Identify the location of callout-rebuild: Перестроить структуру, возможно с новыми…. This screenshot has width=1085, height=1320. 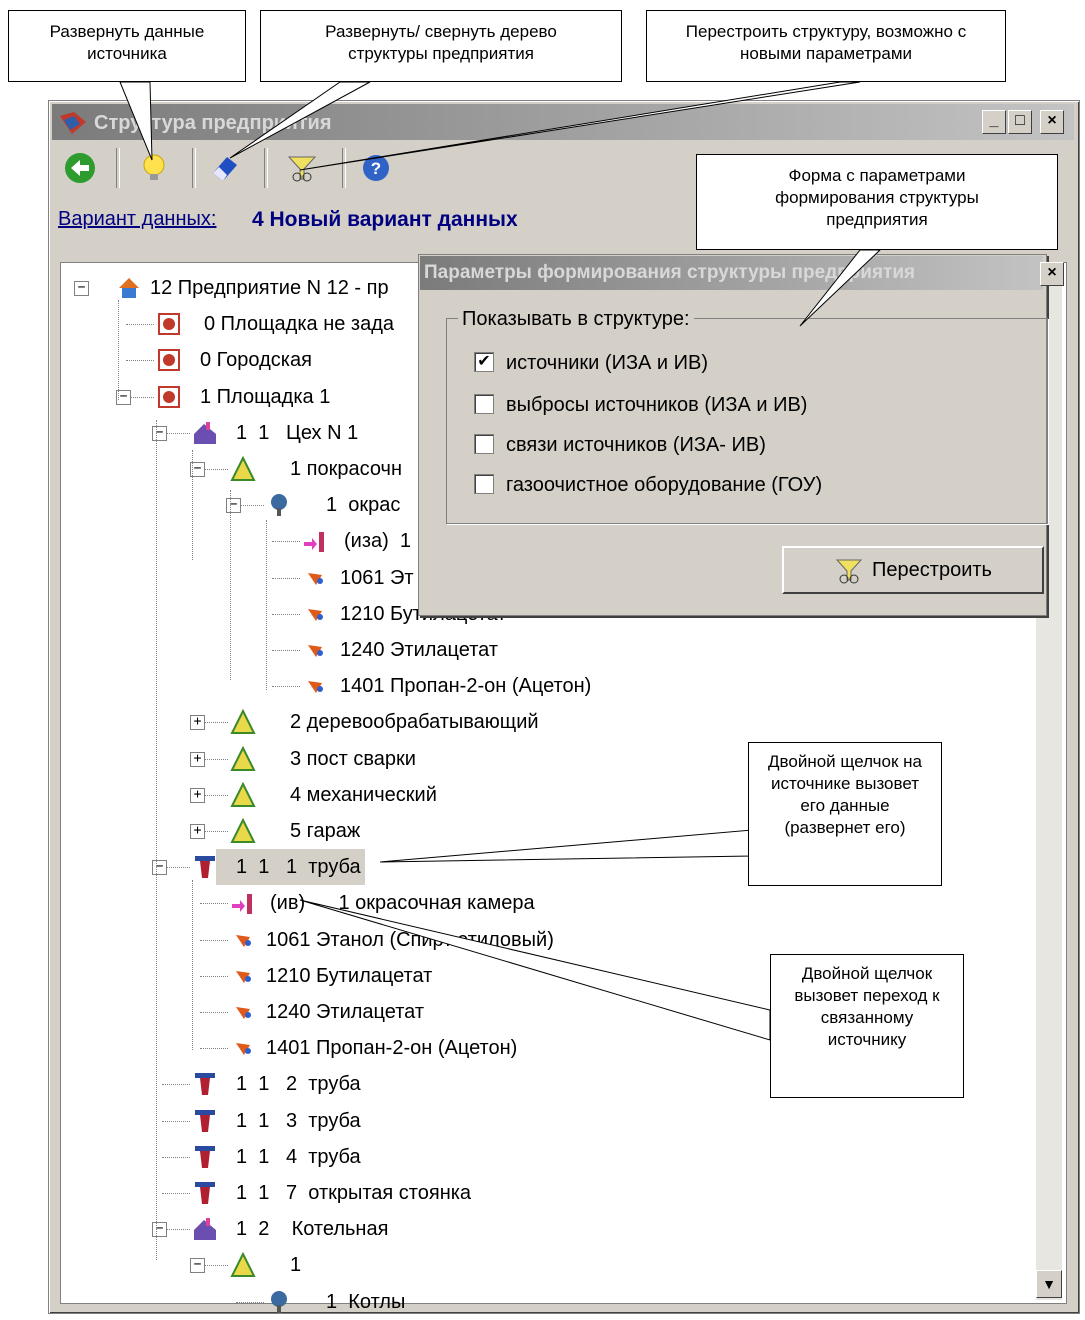
(826, 46).